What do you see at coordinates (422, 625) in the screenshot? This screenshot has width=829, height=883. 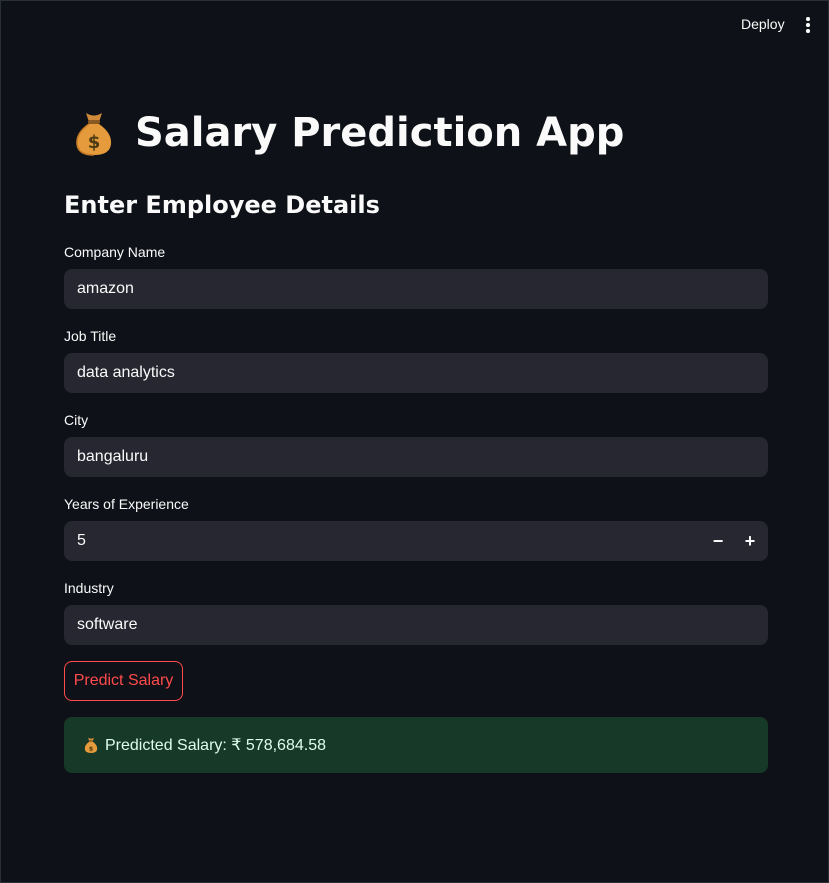 I see `industry-input` at bounding box center [422, 625].